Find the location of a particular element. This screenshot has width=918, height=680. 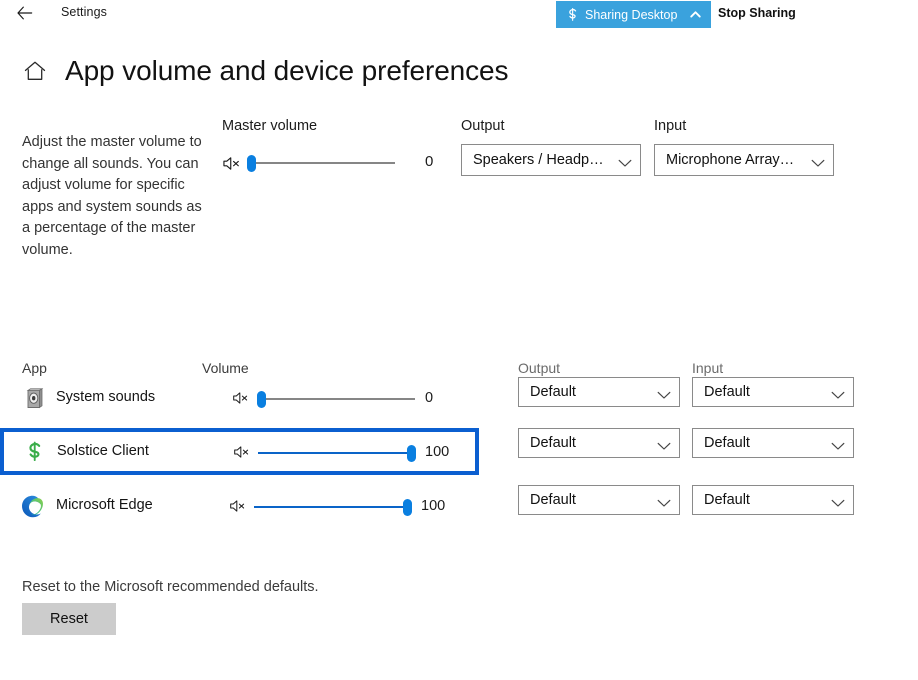

input-value-system-sounds: Default is located at coordinates (727, 392).